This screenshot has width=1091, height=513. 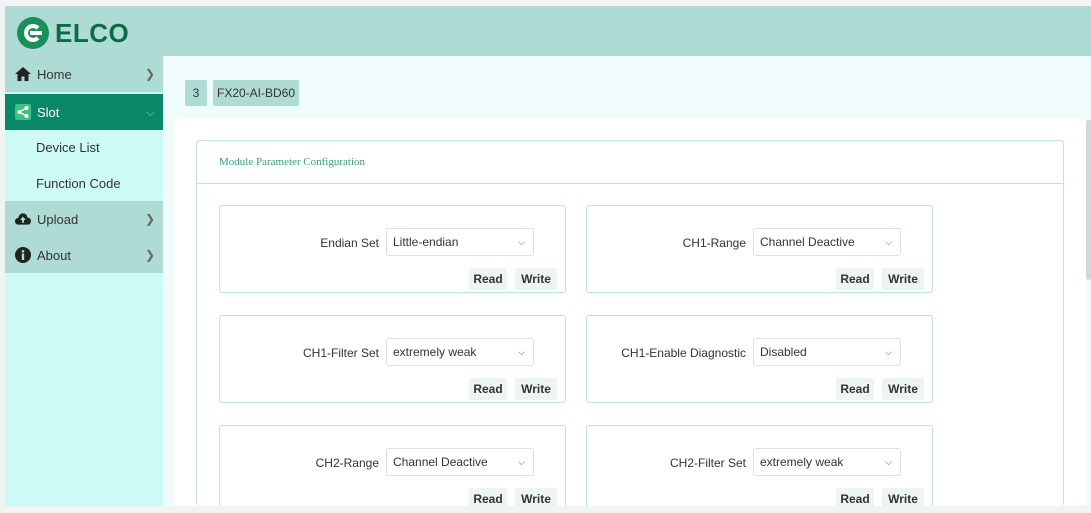 I want to click on param-label: Endian Set, so click(x=349, y=243).